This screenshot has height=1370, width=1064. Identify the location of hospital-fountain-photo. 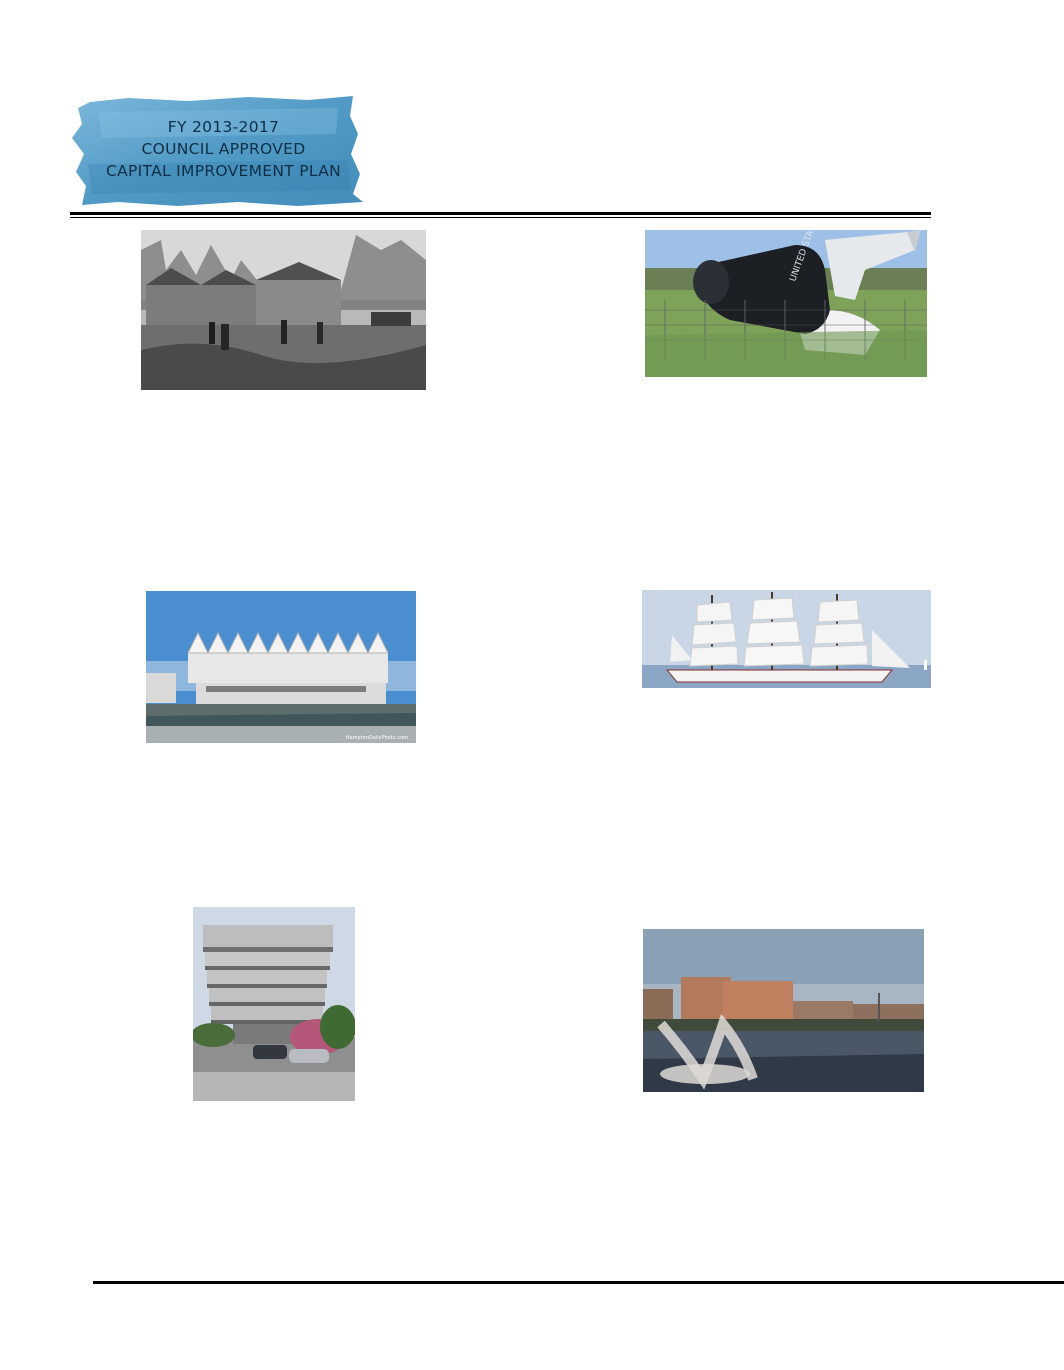
(783, 1010).